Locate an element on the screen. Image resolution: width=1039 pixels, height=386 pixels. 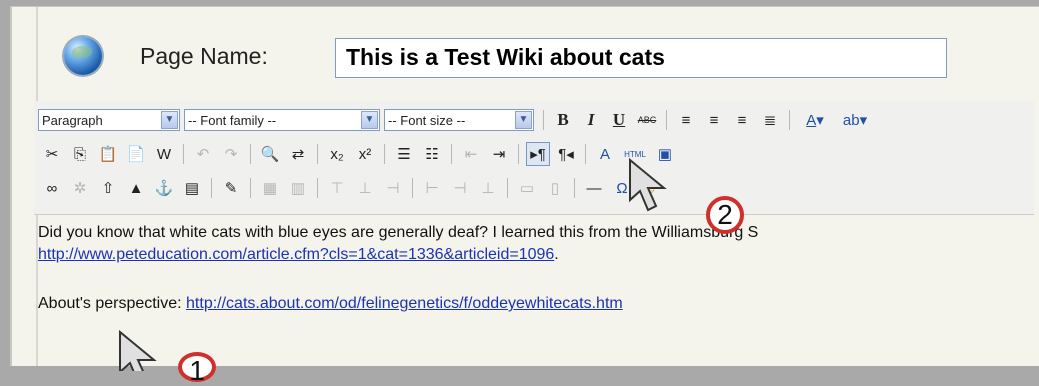
ltr-icon: ▸¶ is located at coordinates (538, 154).